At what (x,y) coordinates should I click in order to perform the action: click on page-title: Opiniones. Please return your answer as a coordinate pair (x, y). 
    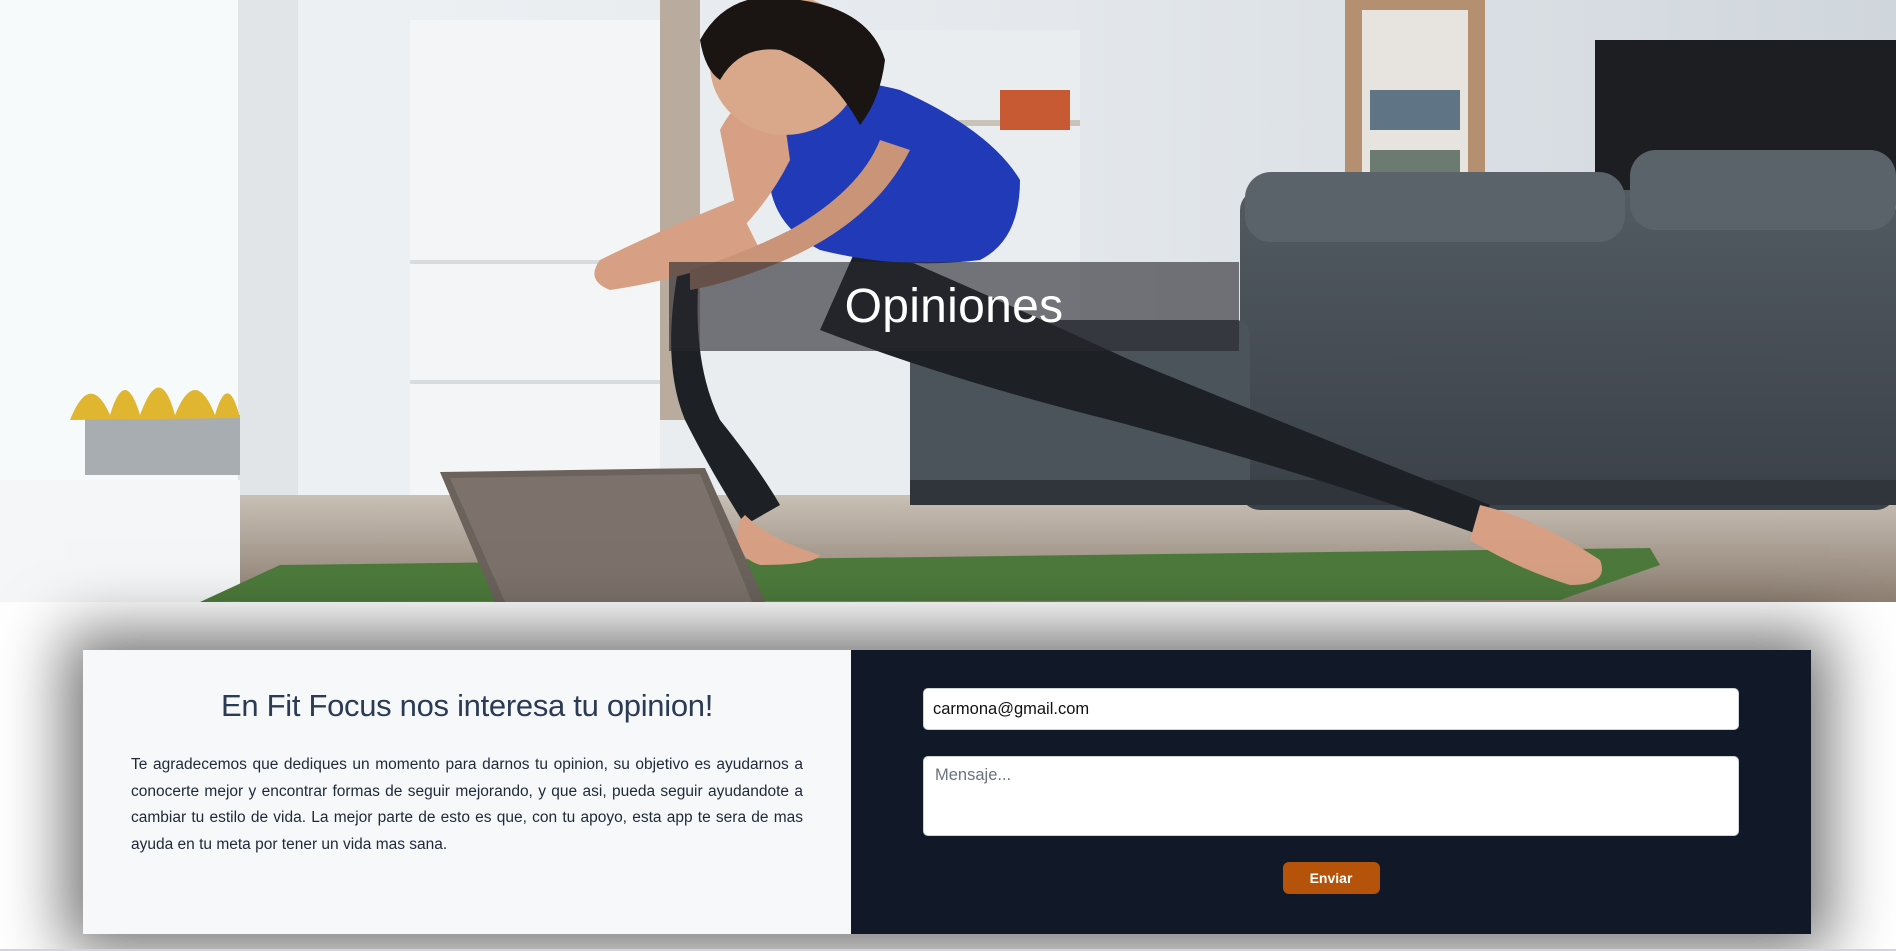
    Looking at the image, I should click on (954, 306).